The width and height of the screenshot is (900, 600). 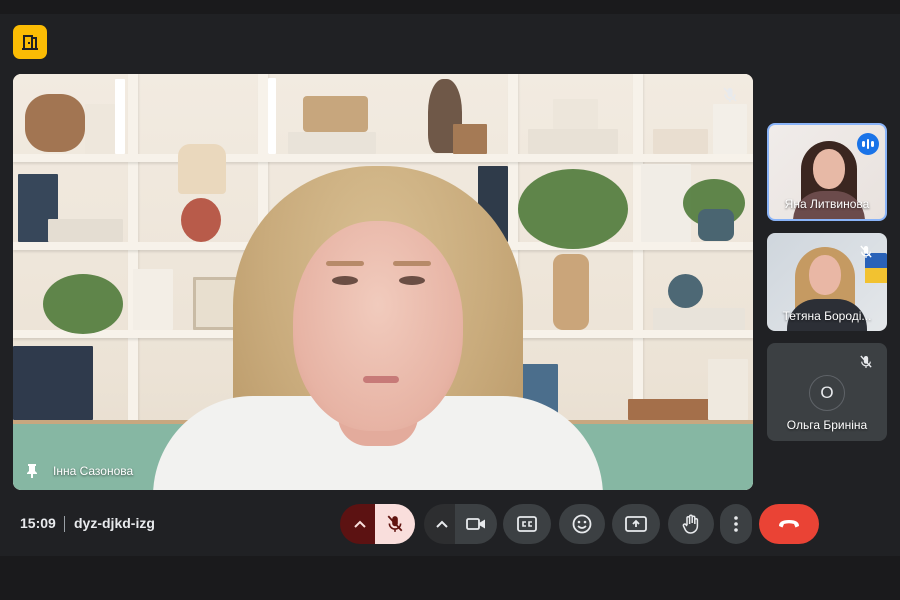 What do you see at coordinates (38, 523) in the screenshot?
I see `meeting-clock: 15:09` at bounding box center [38, 523].